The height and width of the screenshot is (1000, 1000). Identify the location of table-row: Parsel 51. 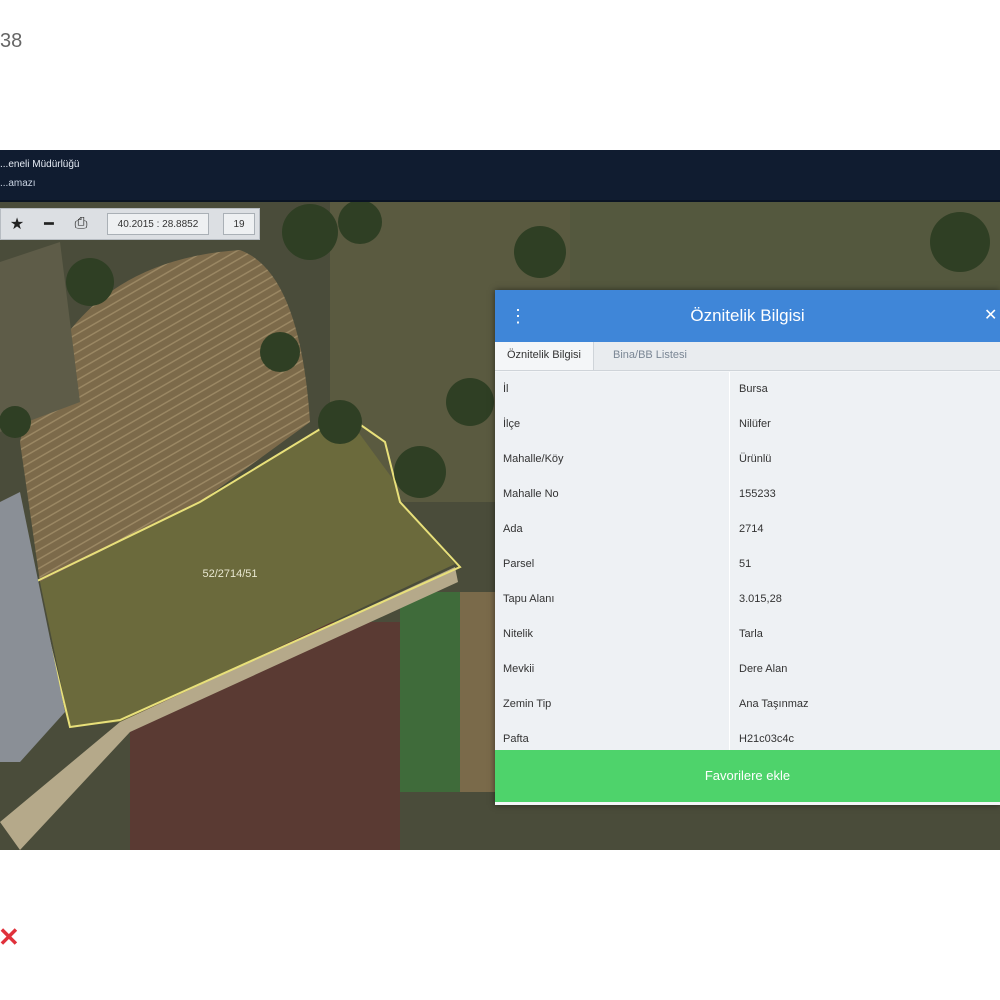
(747, 565).